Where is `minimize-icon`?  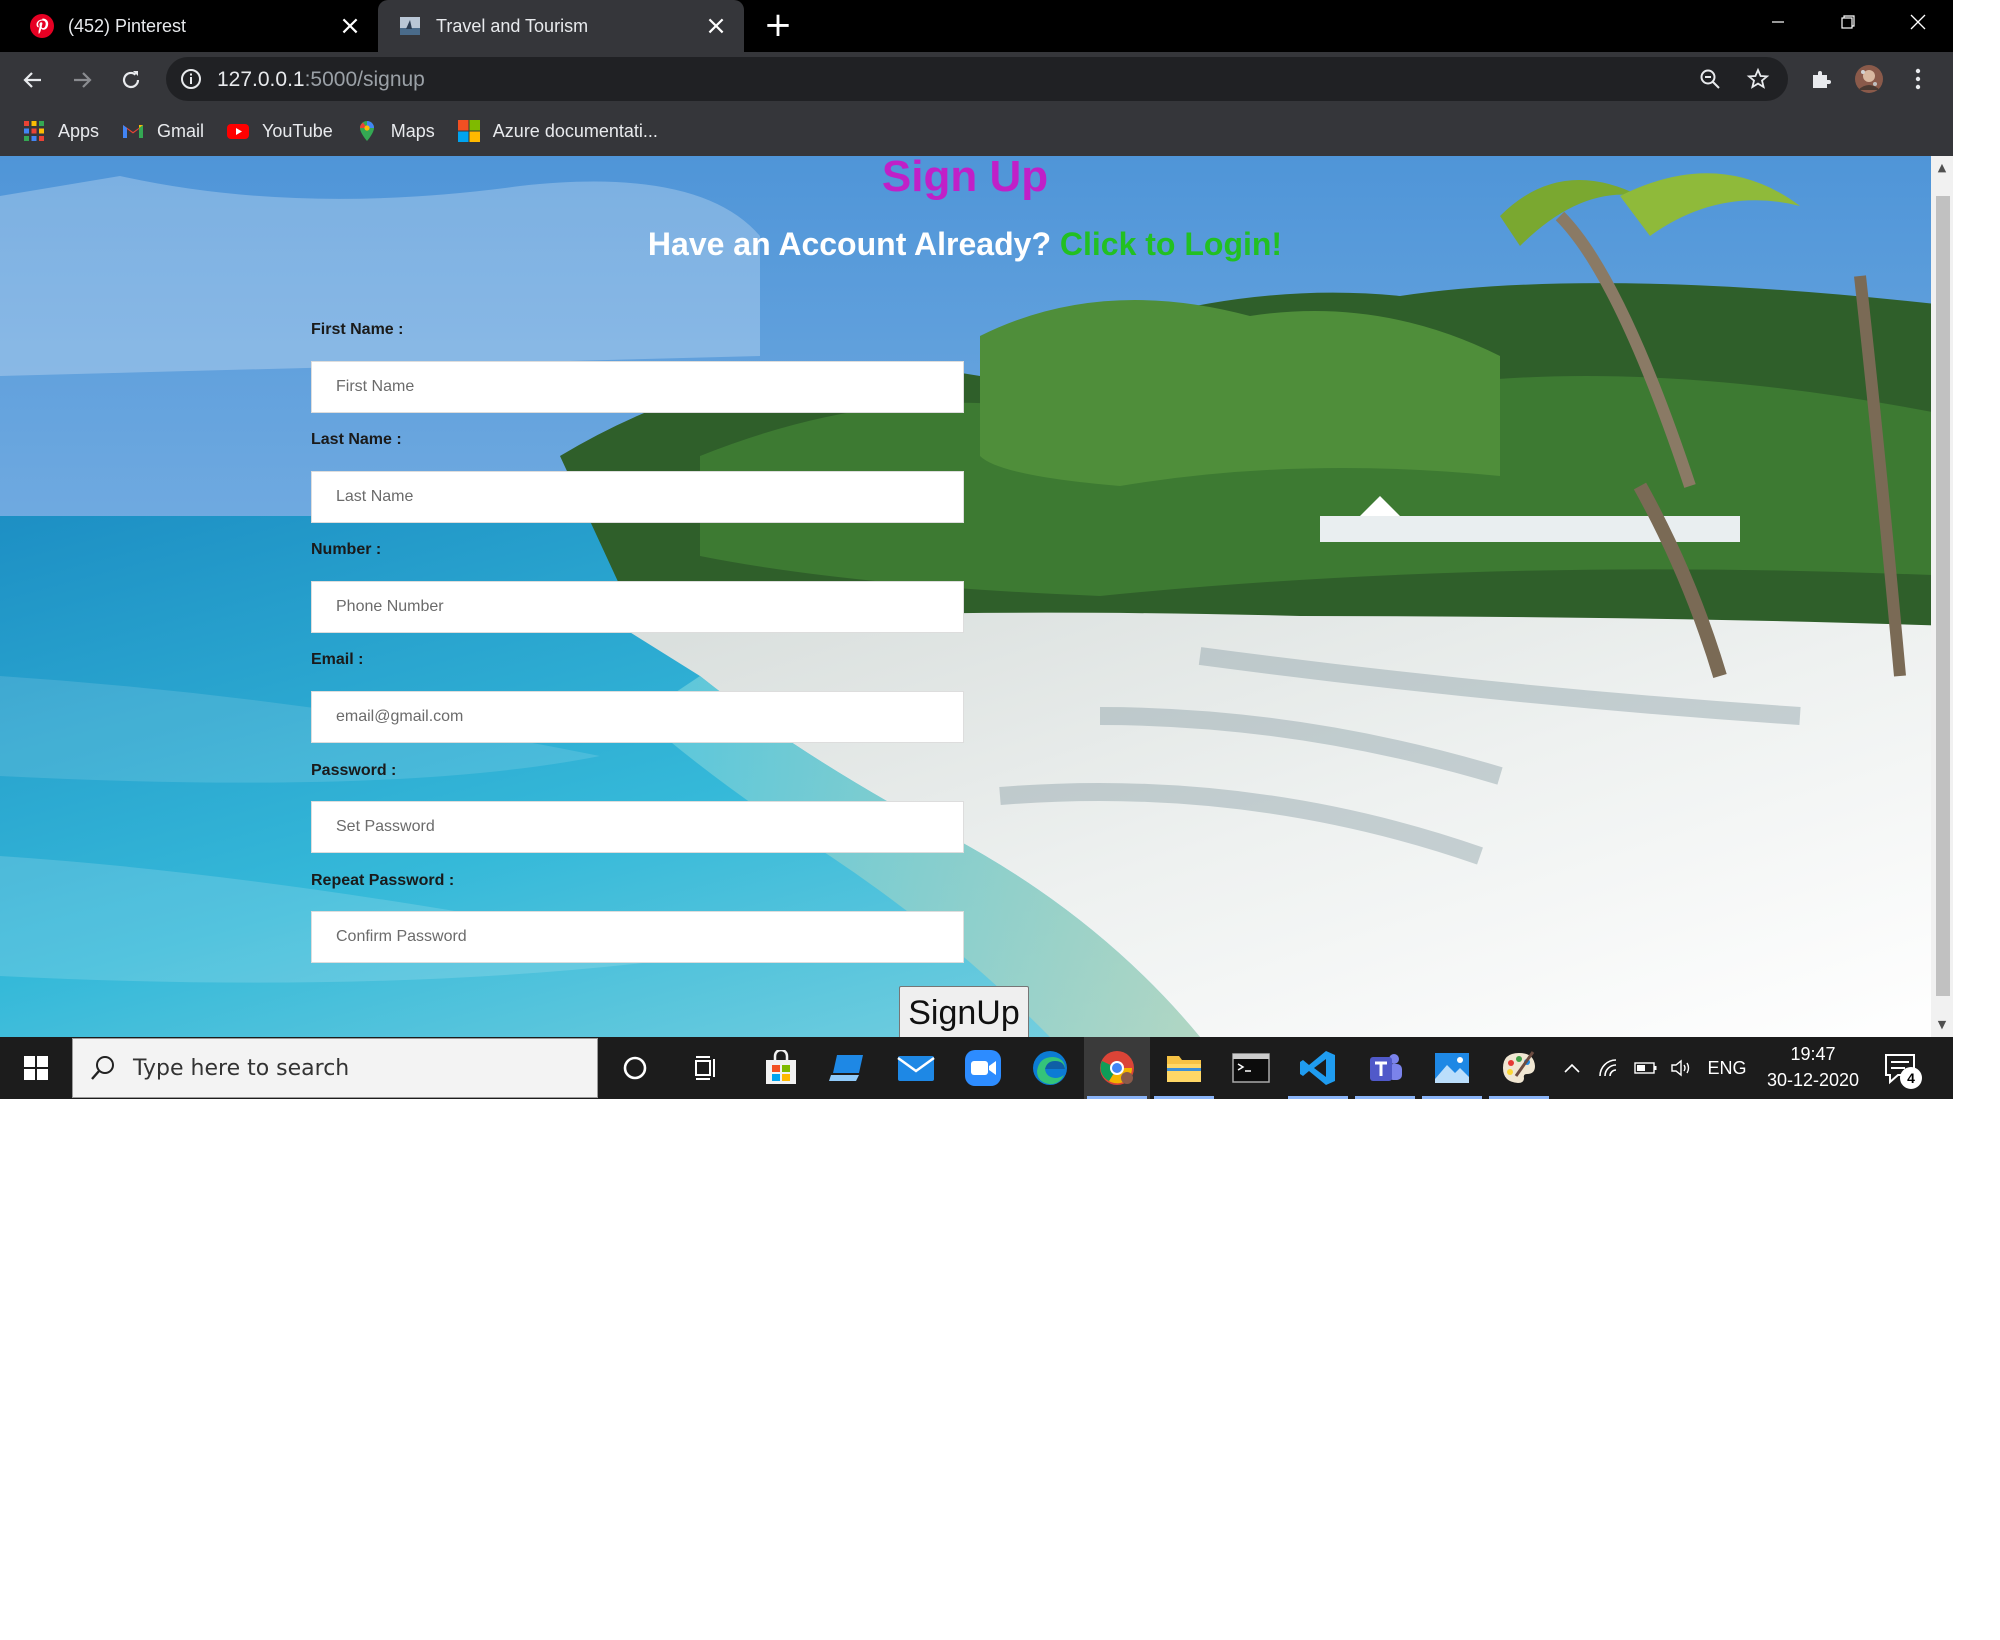
minimize-icon is located at coordinates (1778, 22).